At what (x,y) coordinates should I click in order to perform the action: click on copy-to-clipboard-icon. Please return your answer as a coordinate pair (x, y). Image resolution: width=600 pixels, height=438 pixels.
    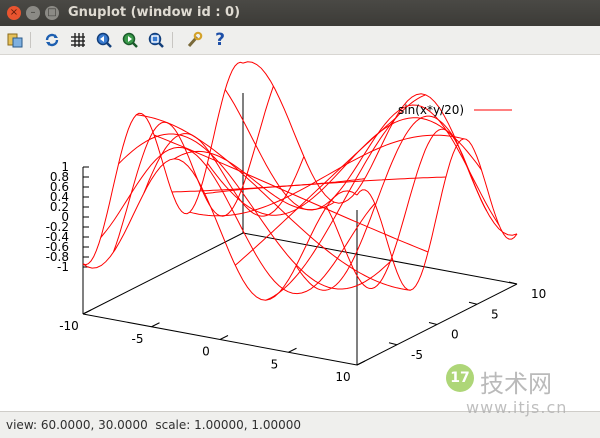
    Looking at the image, I should click on (15, 40).